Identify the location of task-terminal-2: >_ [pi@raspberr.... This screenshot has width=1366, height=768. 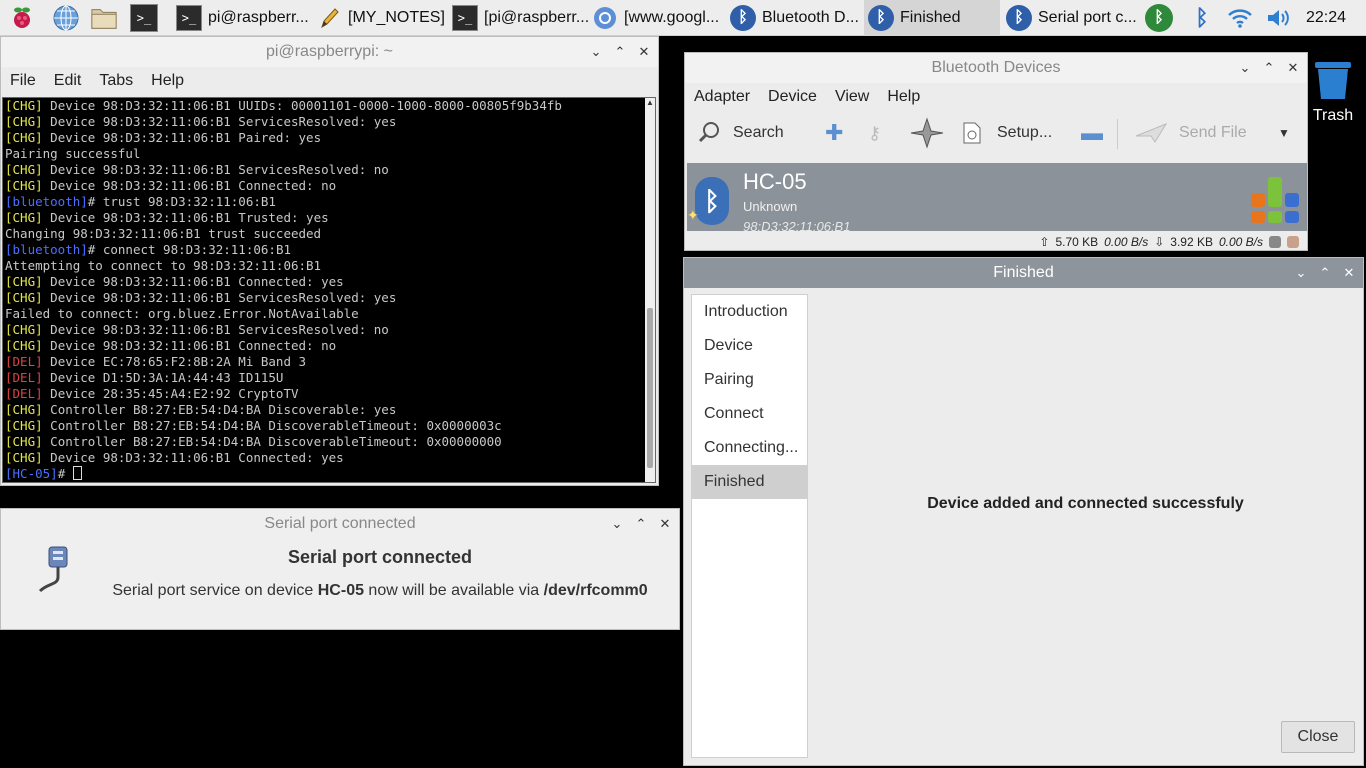
(518, 18).